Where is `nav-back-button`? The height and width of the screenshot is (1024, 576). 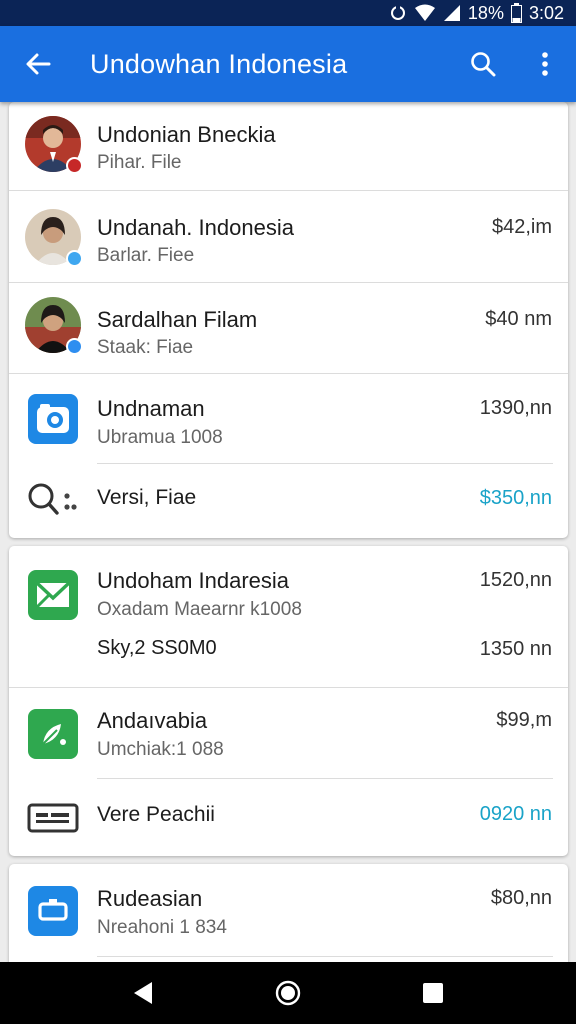
nav-back-button is located at coordinates (143, 993).